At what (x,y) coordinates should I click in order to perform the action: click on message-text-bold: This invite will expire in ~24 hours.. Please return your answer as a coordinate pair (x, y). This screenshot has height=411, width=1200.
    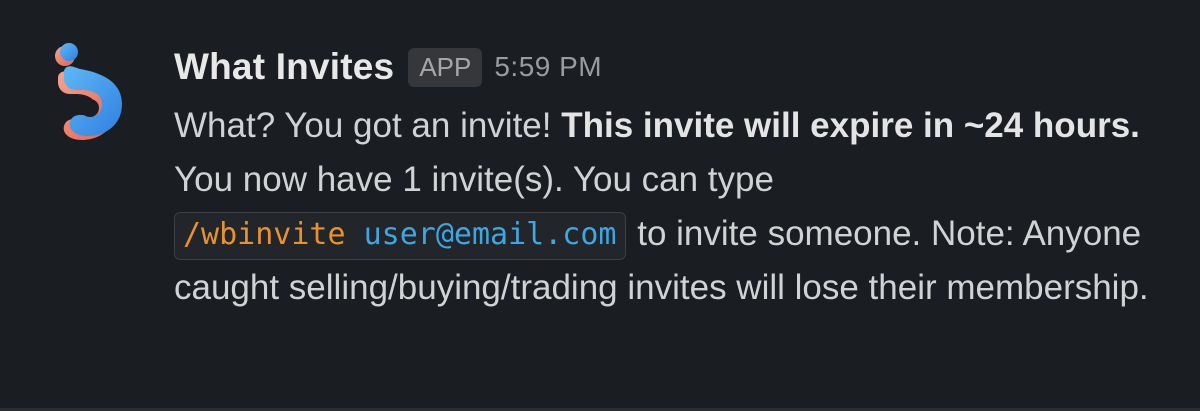
    Looking at the image, I should click on (850, 125).